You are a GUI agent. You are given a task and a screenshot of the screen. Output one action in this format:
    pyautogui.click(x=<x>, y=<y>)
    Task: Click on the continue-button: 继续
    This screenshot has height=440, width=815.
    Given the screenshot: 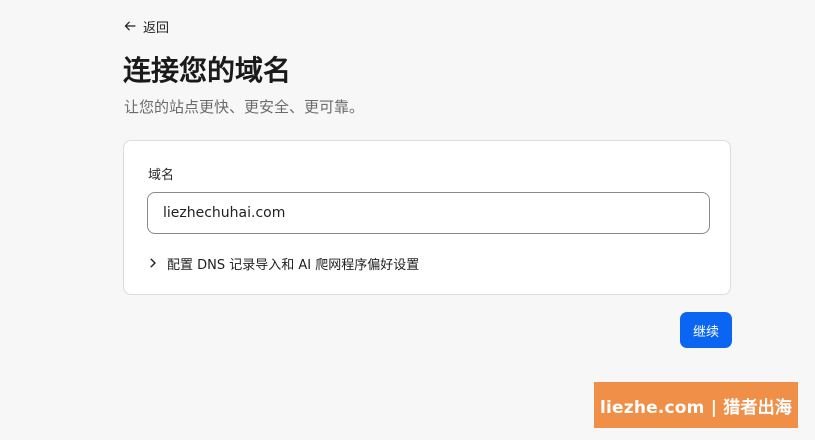 What is the action you would take?
    pyautogui.click(x=706, y=330)
    